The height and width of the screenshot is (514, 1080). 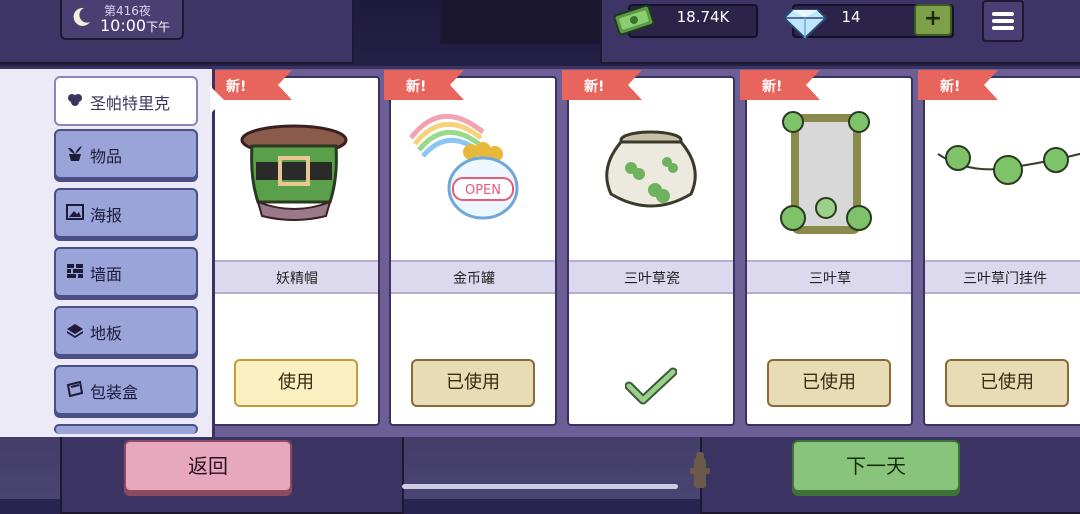 What do you see at coordinates (75, 389) in the screenshot?
I see `package-icon` at bounding box center [75, 389].